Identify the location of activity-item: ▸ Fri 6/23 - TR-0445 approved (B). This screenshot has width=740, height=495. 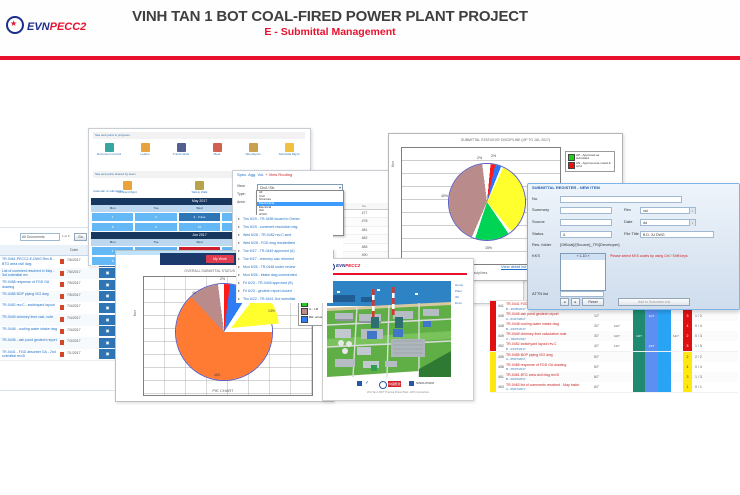
(285, 283).